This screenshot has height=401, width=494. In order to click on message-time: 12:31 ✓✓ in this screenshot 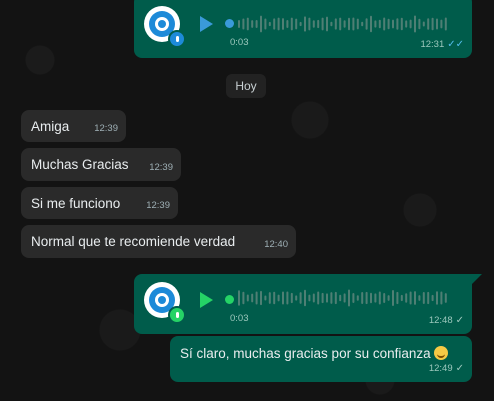, I will do `click(442, 44)`.